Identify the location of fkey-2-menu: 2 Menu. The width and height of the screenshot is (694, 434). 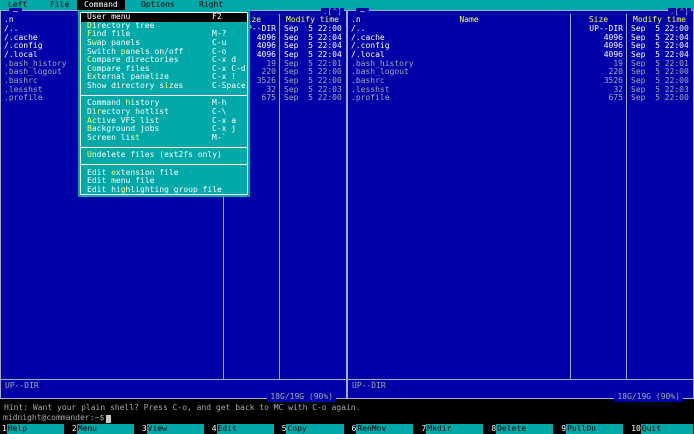
(101, 429).